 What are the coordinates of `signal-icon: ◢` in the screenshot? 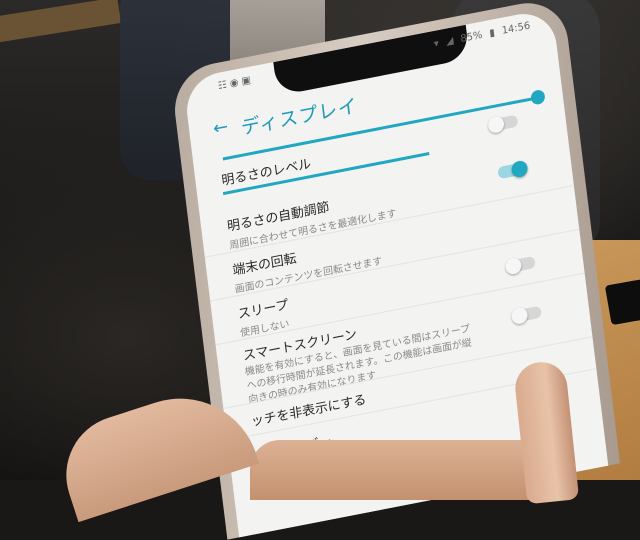 It's located at (450, 41).